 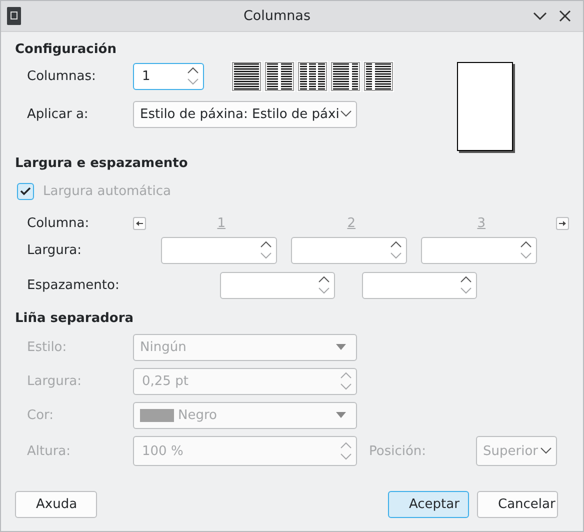 I want to click on field-label: Columna:, so click(x=58, y=223).